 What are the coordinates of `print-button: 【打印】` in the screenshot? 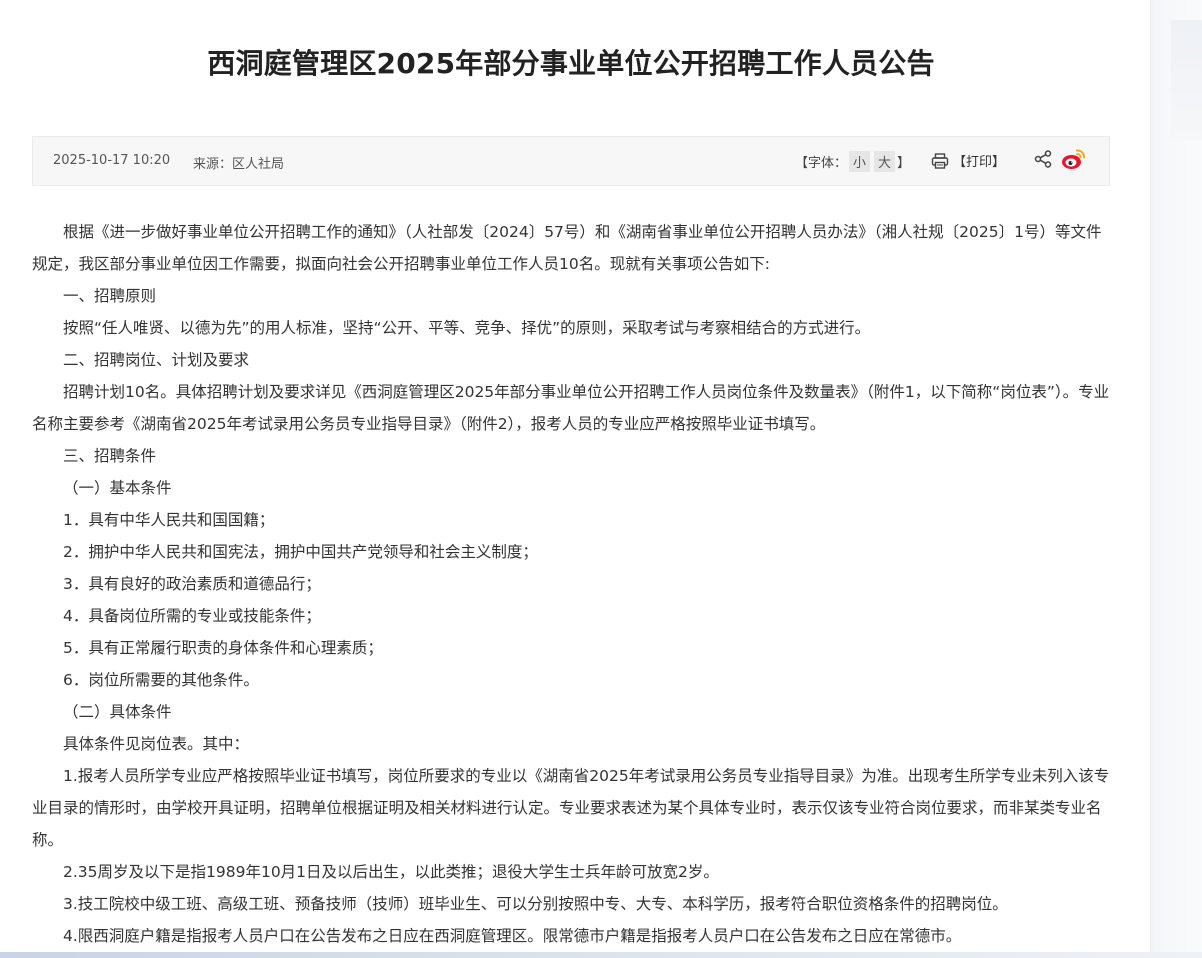 It's located at (968, 160).